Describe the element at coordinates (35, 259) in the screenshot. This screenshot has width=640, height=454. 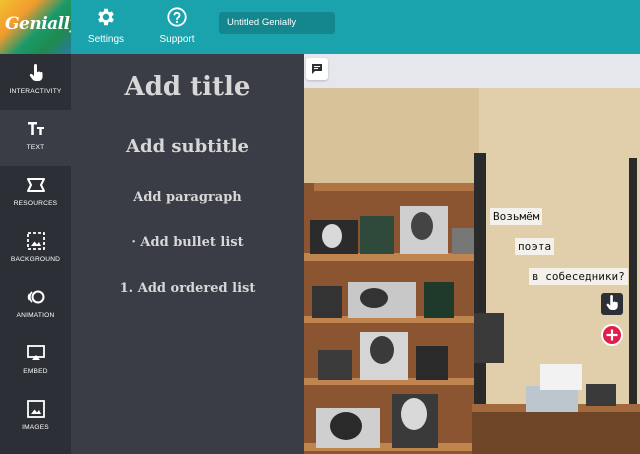
I see `nav-label: BACKGROUND` at that location.